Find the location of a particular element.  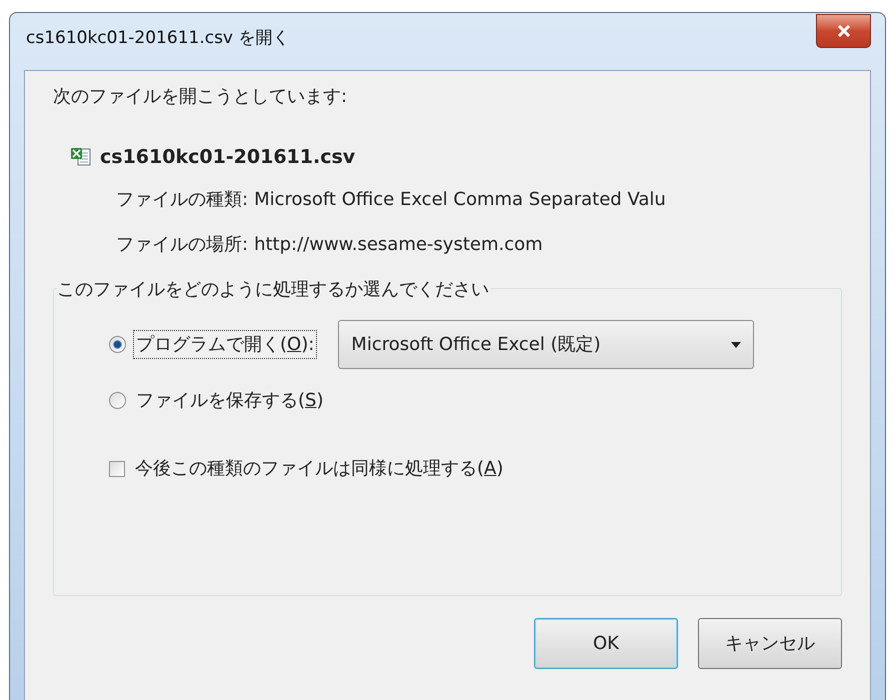

checkbox is located at coordinates (117, 468).